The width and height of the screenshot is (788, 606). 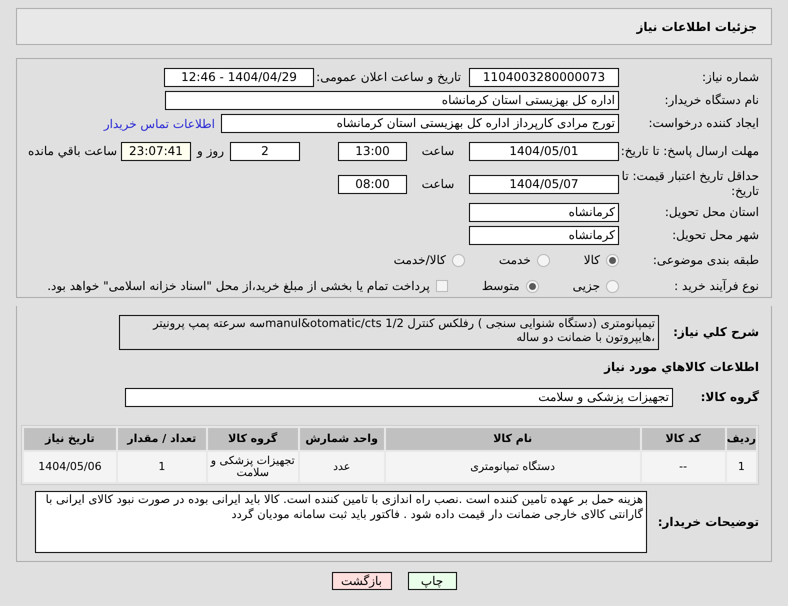 I want to click on field-label: تاریخ و ساعت اعلان عمومی:, so click(x=388, y=77).